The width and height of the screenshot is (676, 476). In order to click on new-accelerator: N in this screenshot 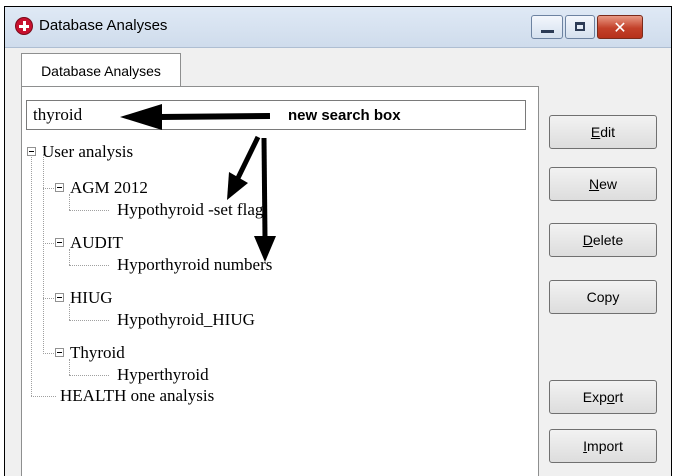, I will do `click(594, 184)`.